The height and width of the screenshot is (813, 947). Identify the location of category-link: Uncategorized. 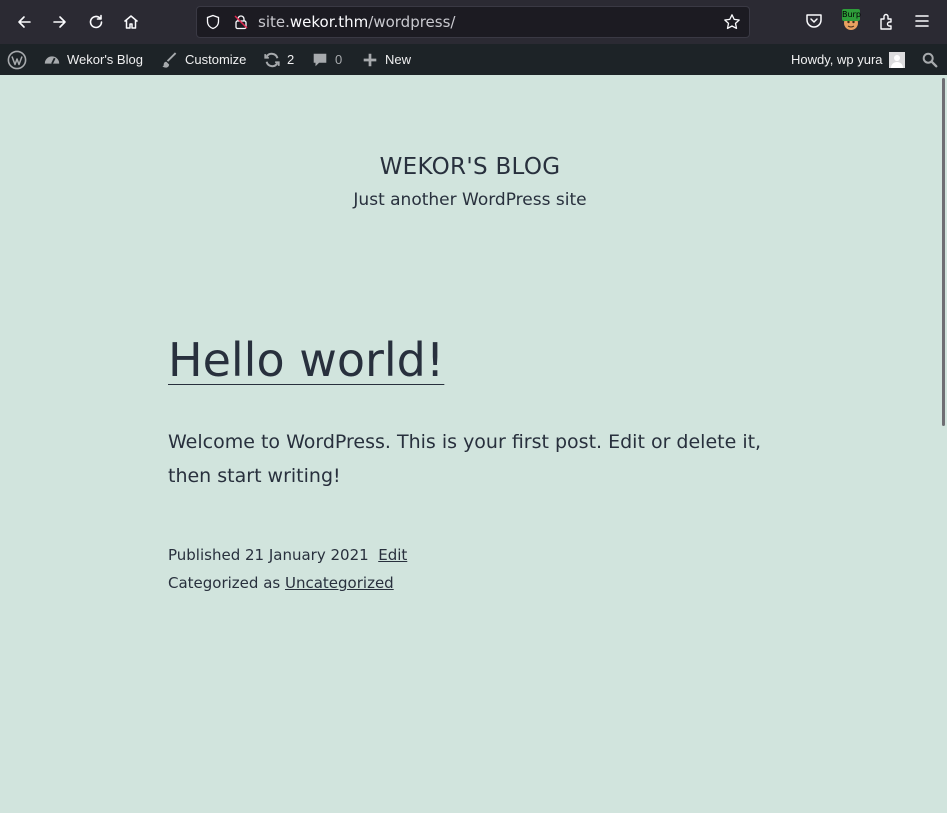
(339, 583).